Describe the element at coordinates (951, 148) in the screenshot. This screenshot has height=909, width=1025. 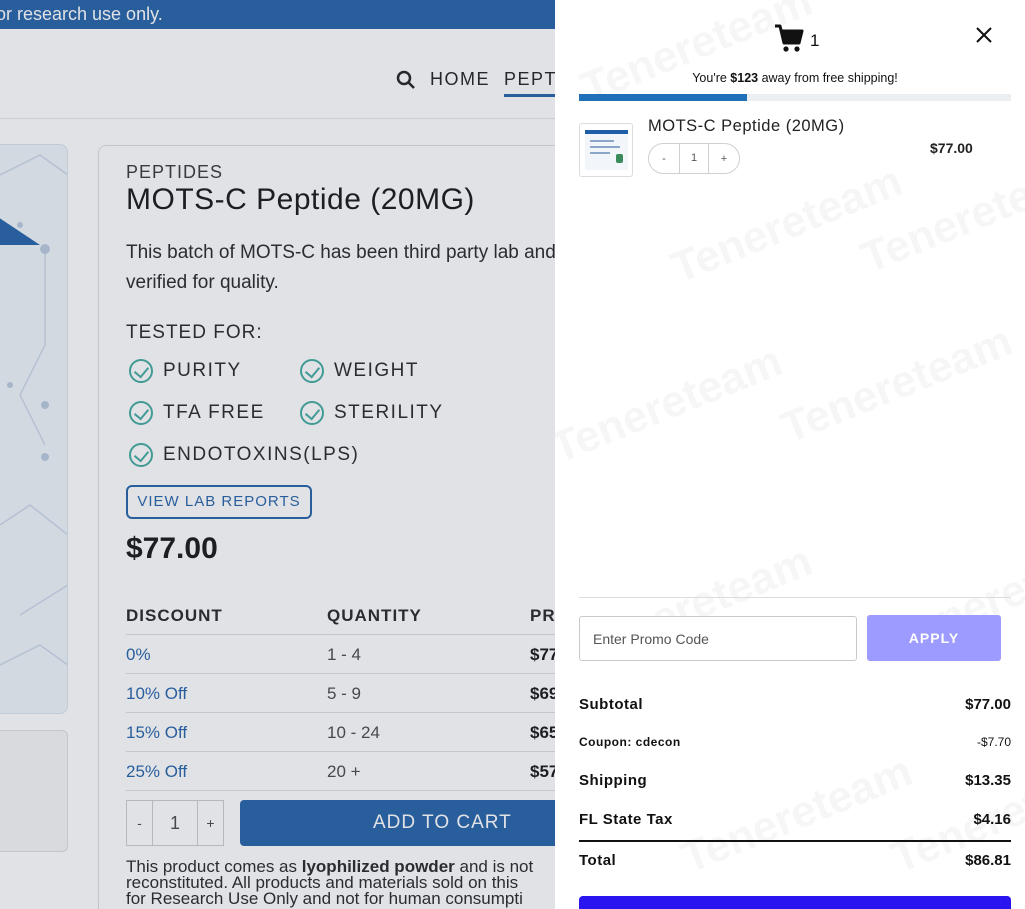
I see `cart-item-price: $77.00` at that location.